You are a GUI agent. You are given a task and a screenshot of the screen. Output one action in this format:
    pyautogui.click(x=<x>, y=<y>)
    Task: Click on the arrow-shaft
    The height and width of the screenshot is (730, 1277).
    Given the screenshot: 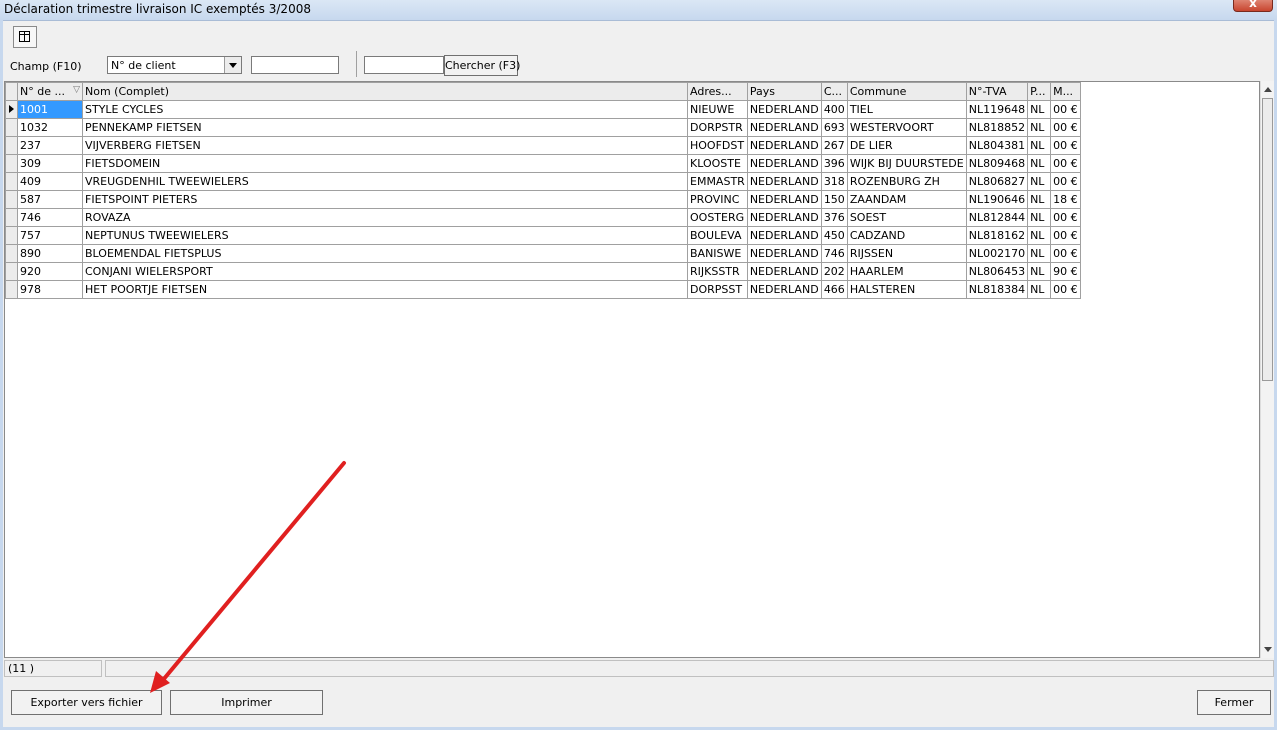 What is the action you would take?
    pyautogui.click(x=251, y=574)
    